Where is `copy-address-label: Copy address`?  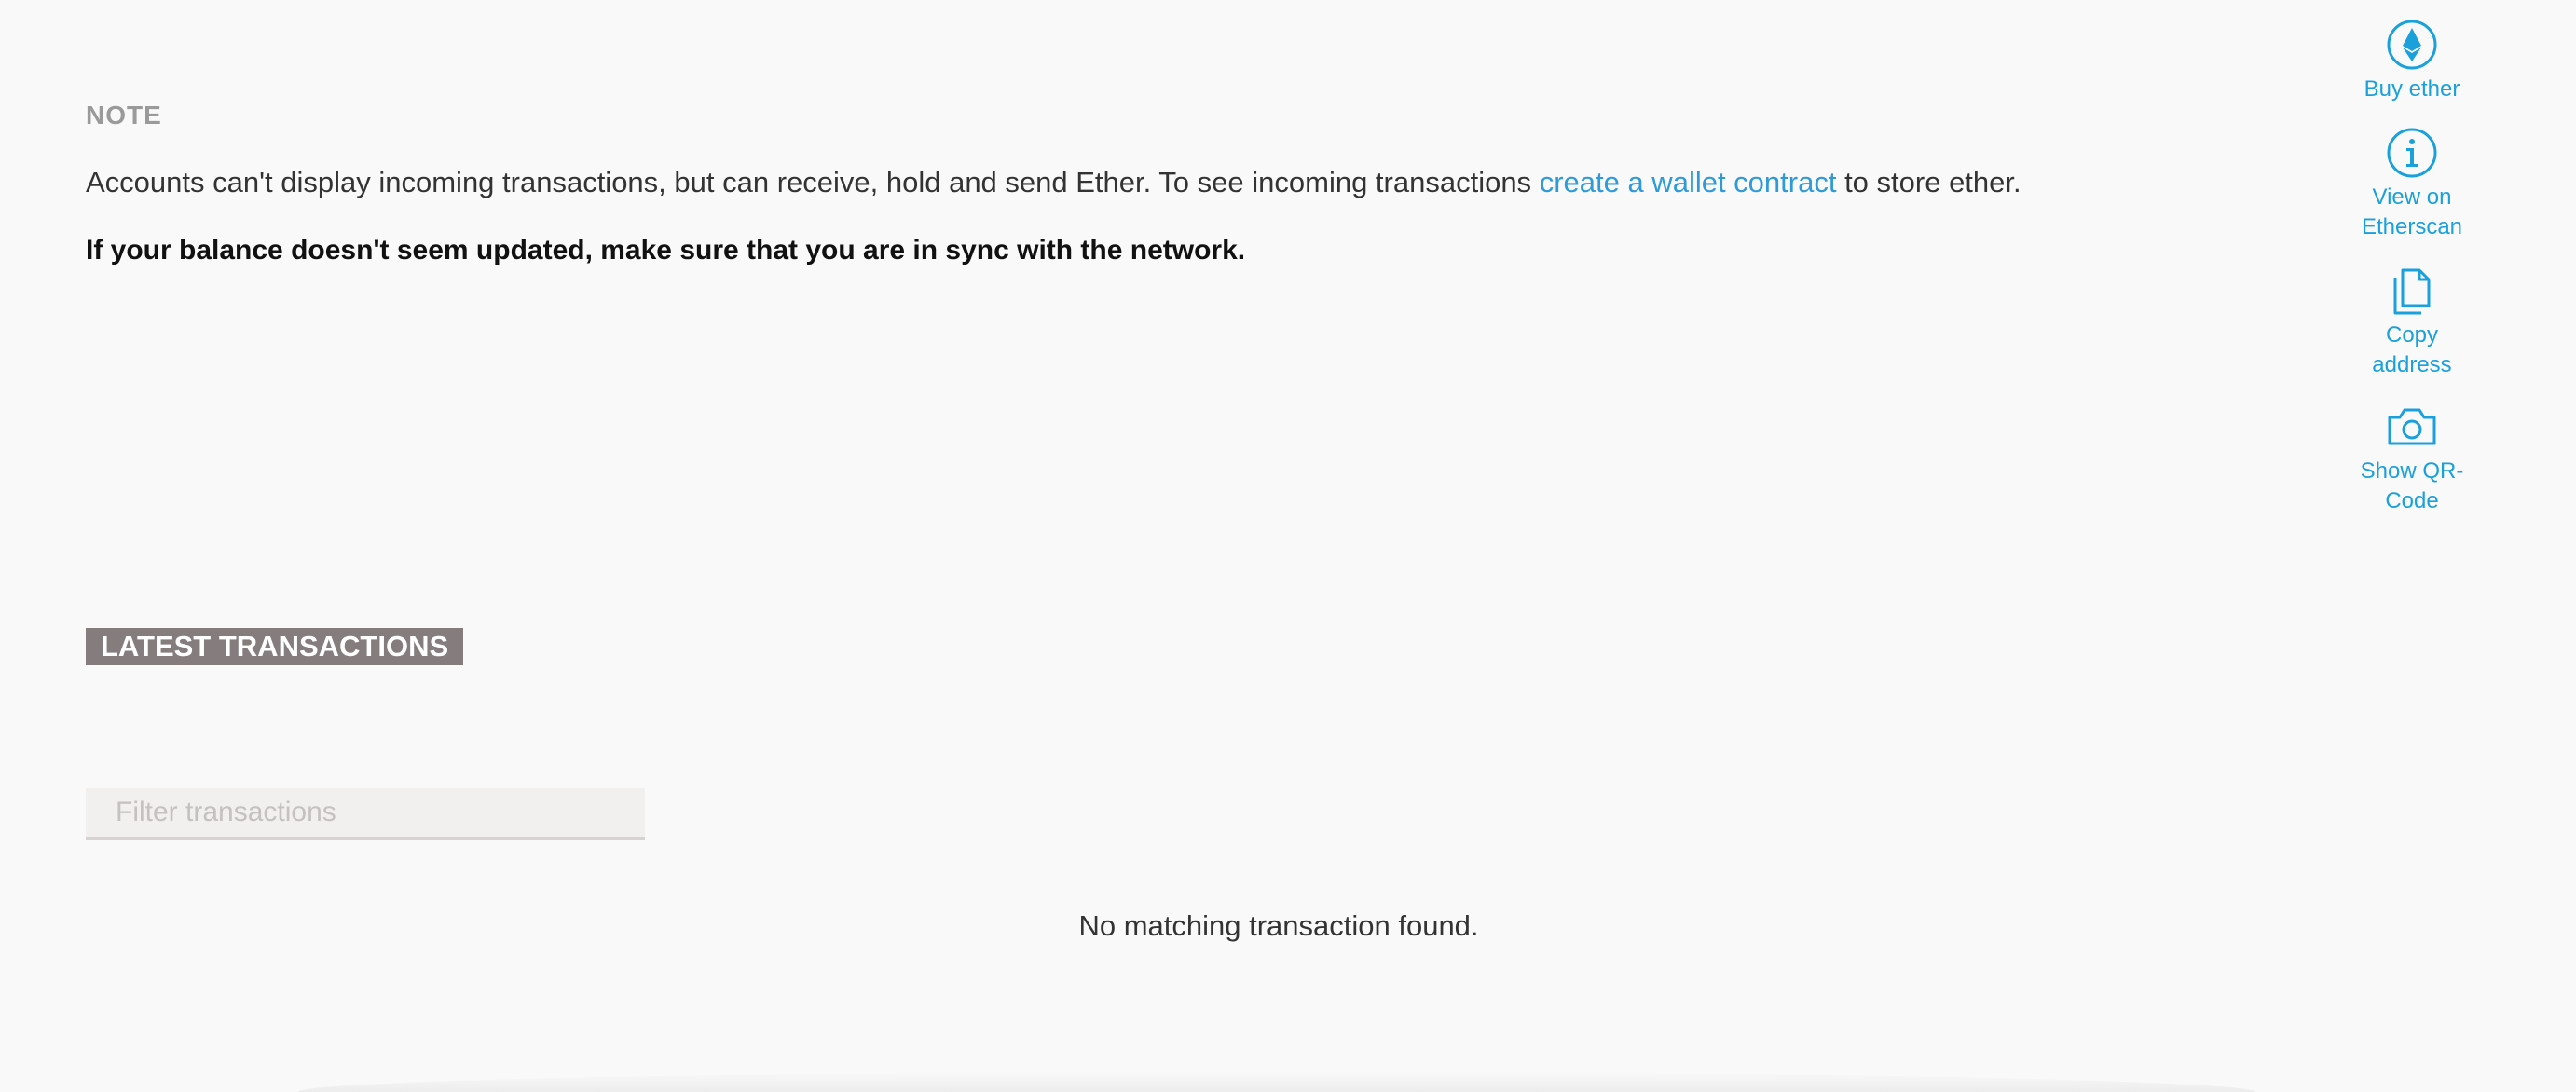
copy-address-label: Copy address is located at coordinates (2412, 349).